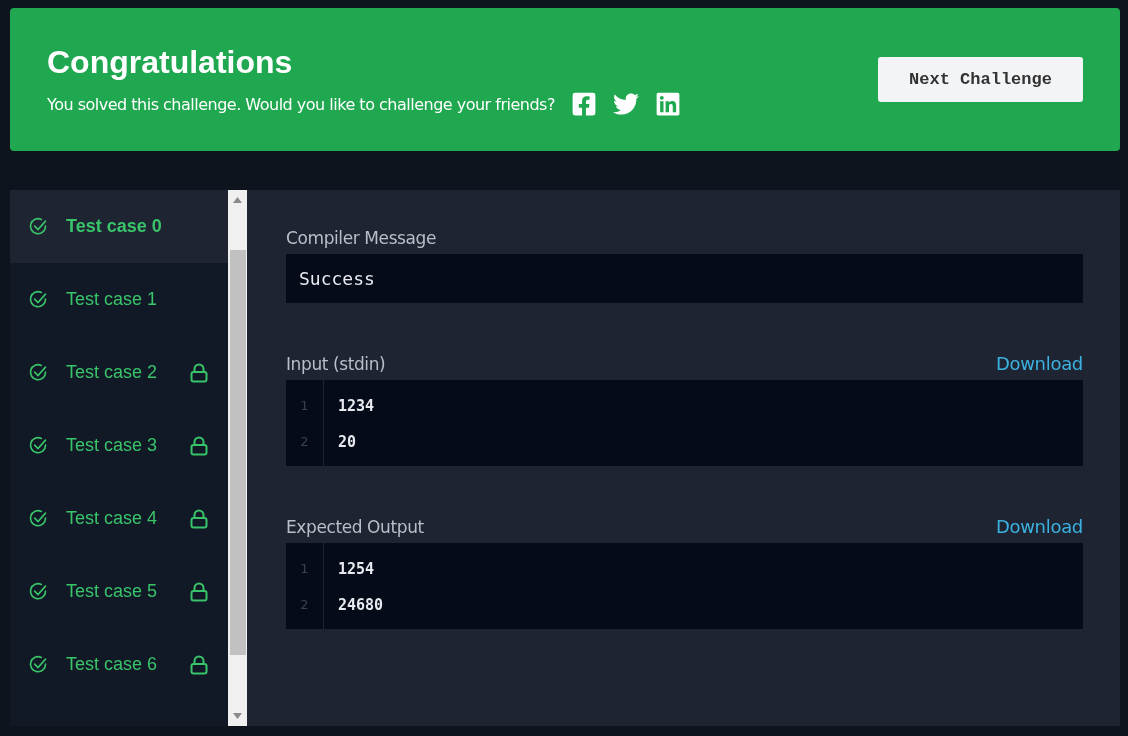 The width and height of the screenshot is (1128, 736). I want to click on test-case-item: Test case 4, so click(119, 518).